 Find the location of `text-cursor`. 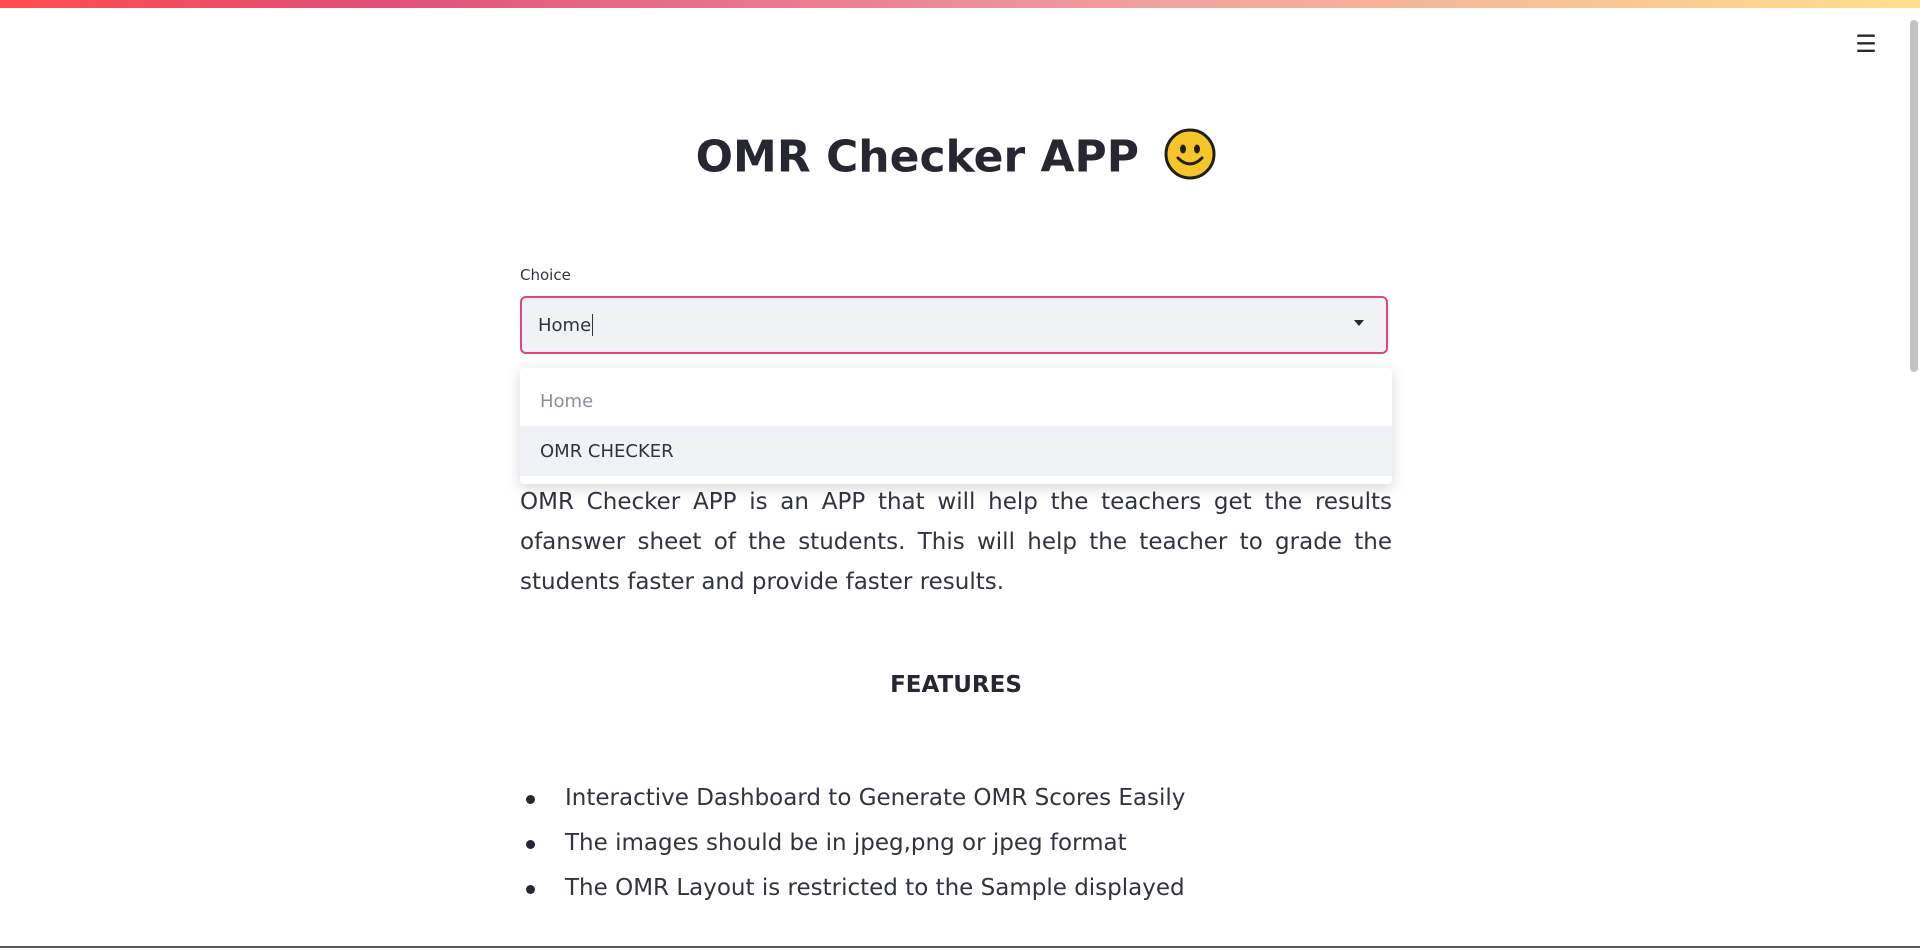

text-cursor is located at coordinates (593, 325).